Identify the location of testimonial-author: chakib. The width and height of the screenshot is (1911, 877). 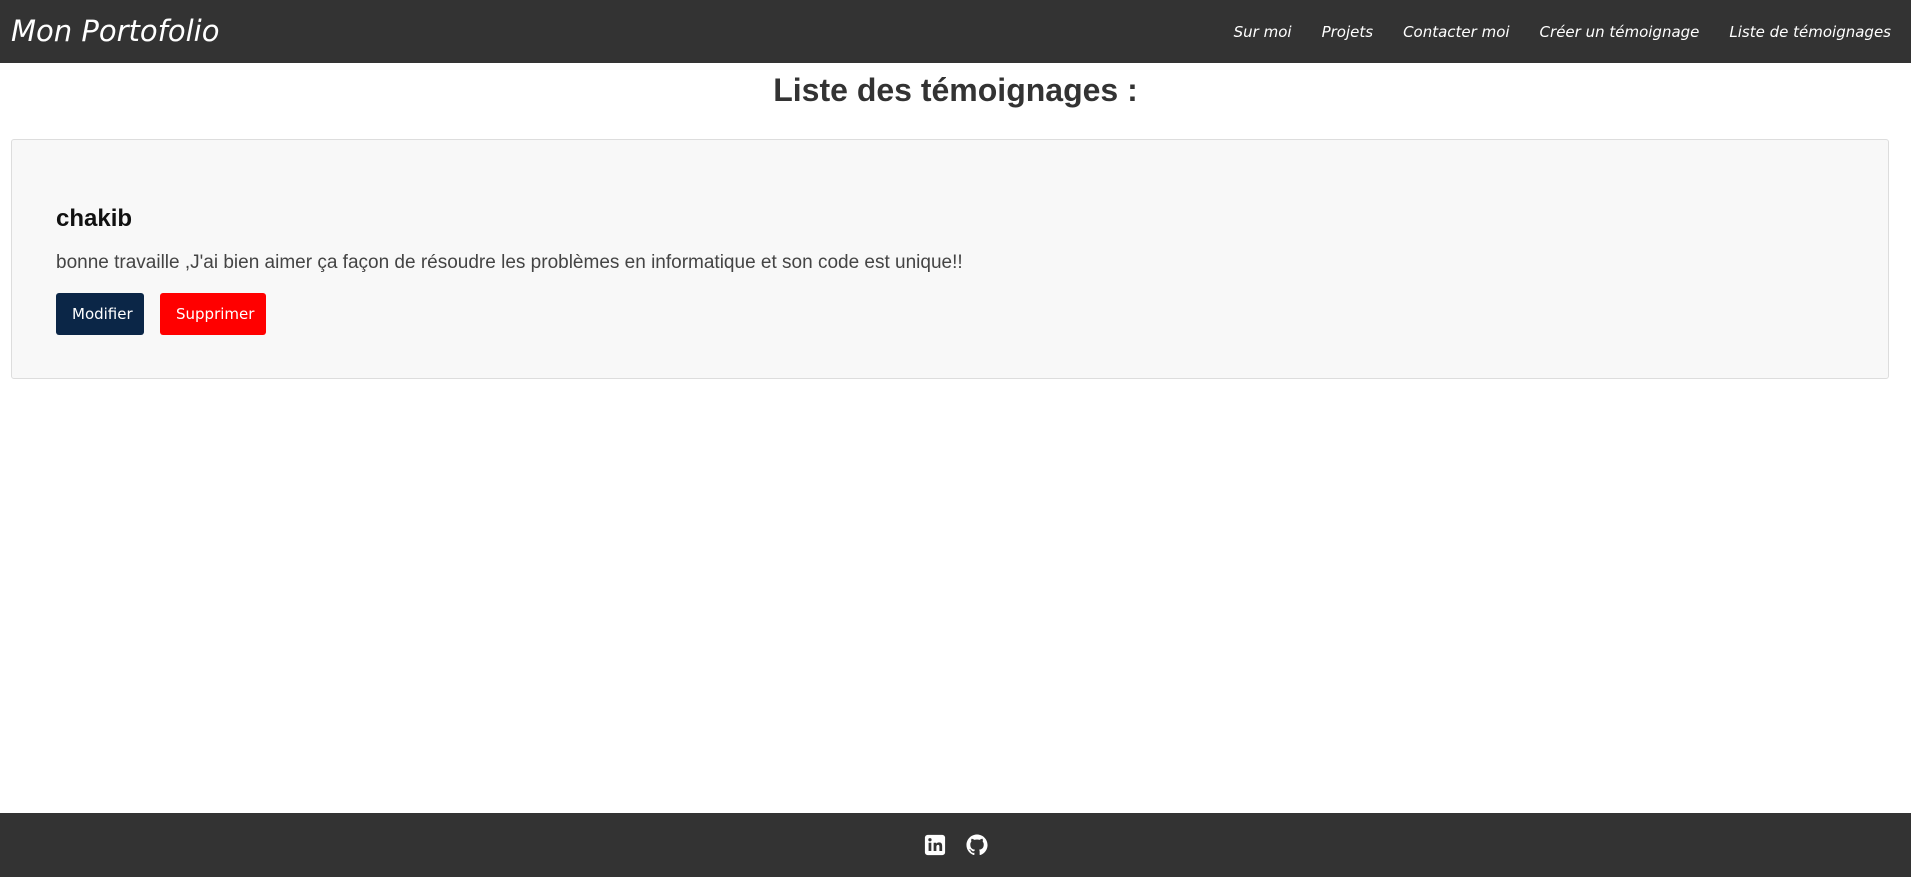
(94, 218).